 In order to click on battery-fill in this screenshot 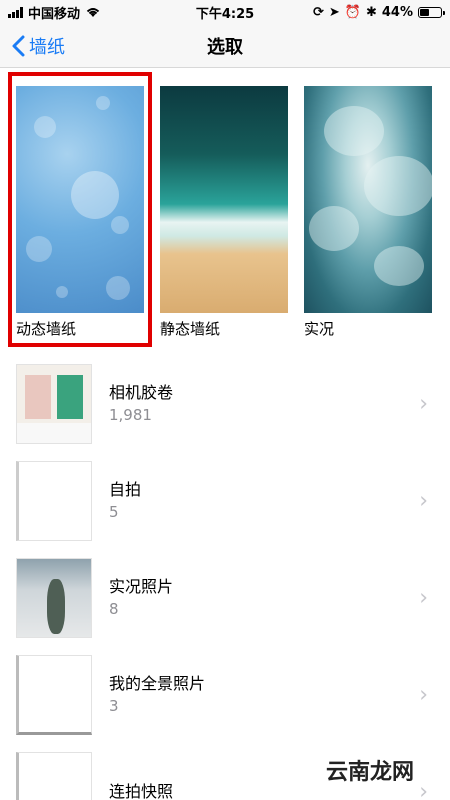, I will do `click(424, 12)`.